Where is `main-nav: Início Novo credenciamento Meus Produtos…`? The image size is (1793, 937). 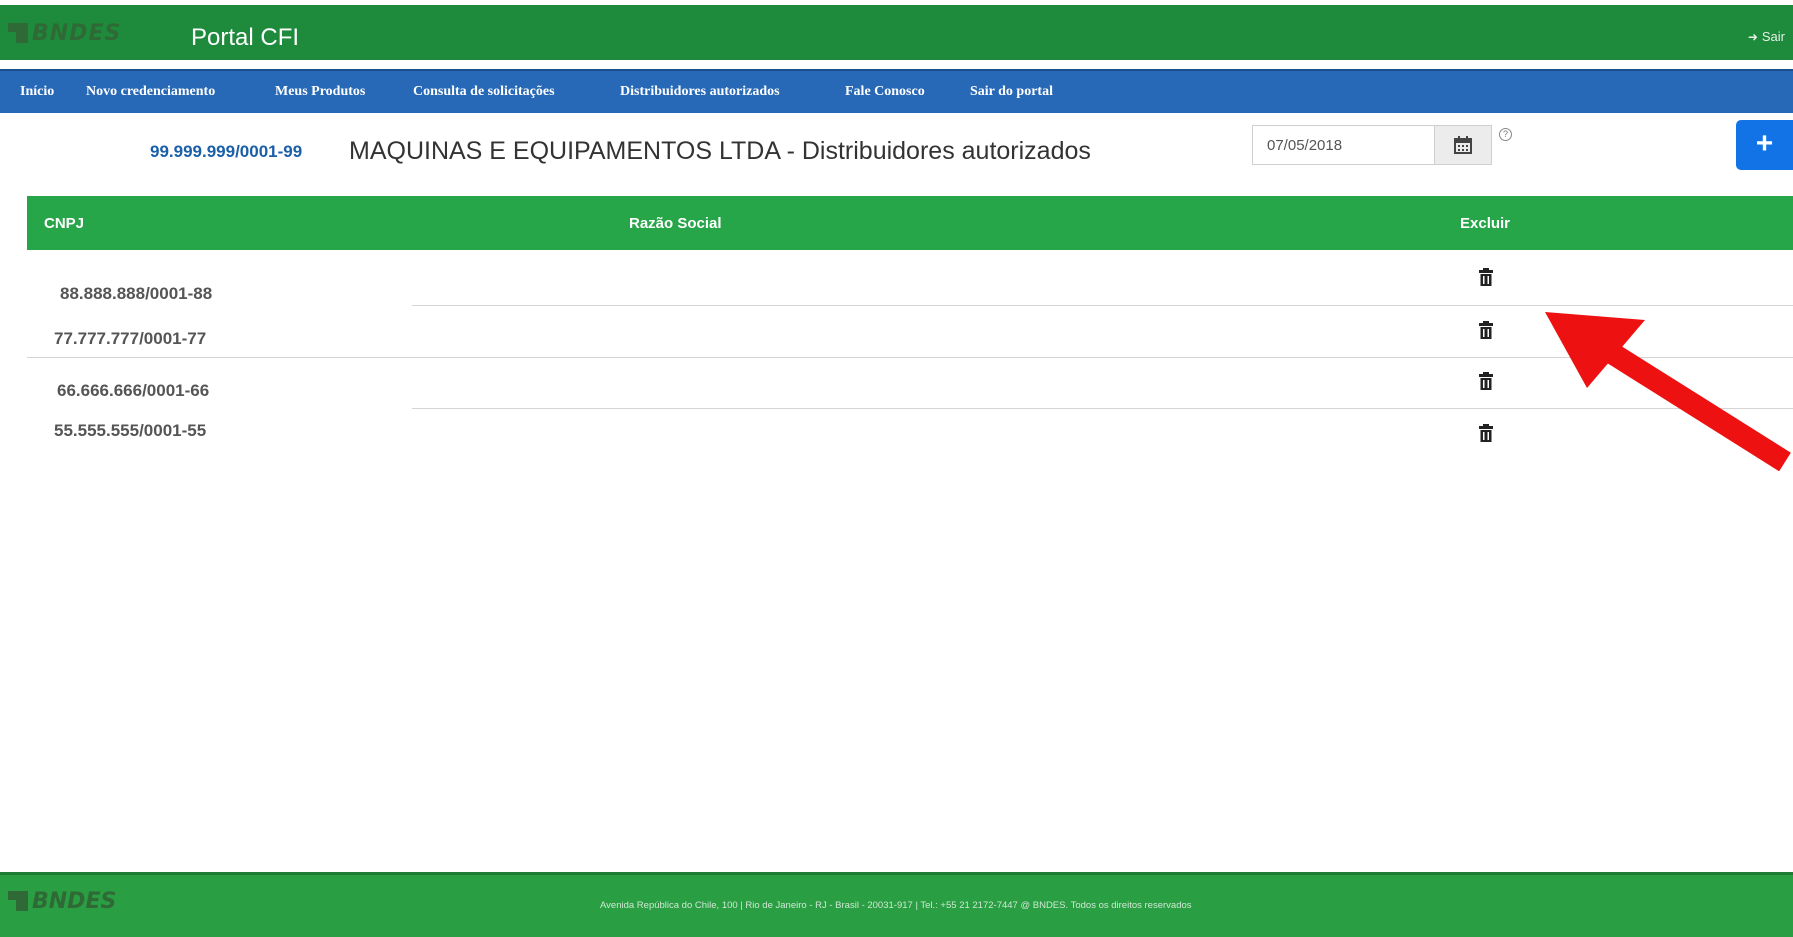 main-nav: Início Novo credenciamento Meus Produtos… is located at coordinates (896, 91).